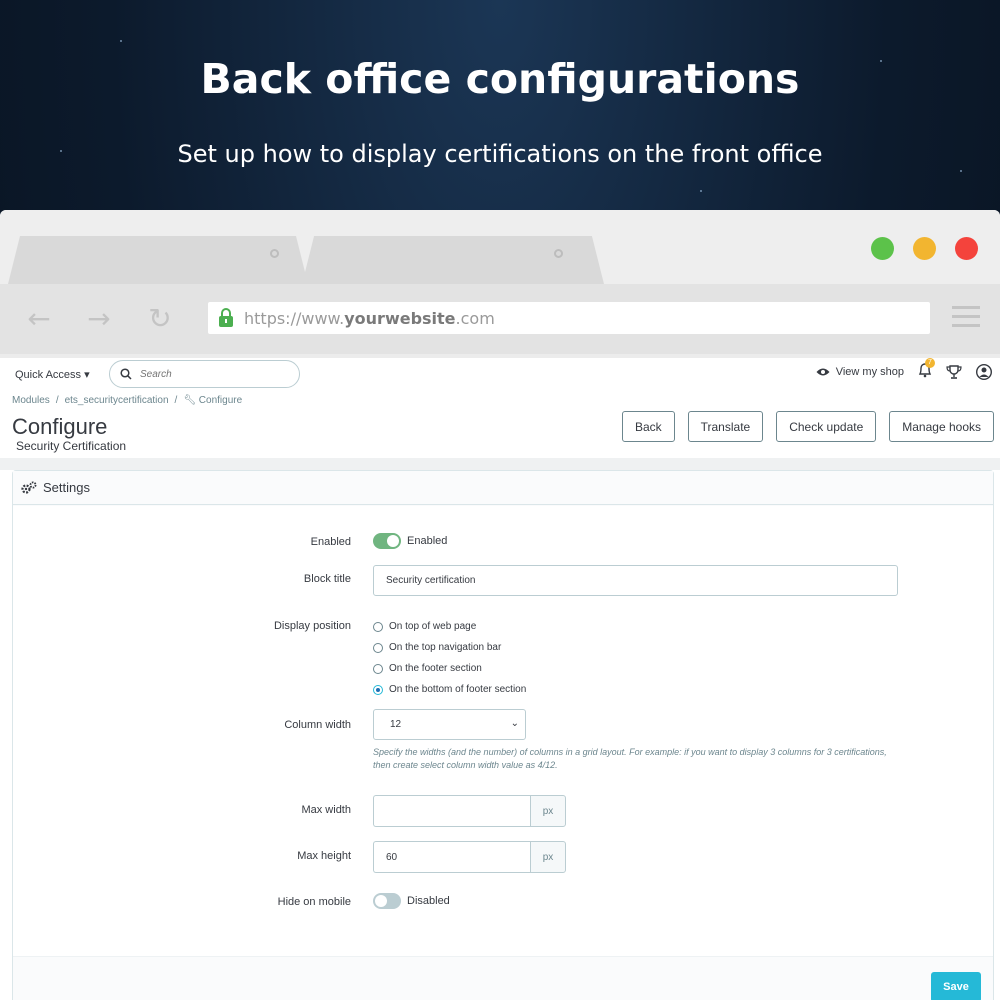 The height and width of the screenshot is (1000, 1000). Describe the element at coordinates (966, 319) in the screenshot. I see `browser-menu-icon` at that location.